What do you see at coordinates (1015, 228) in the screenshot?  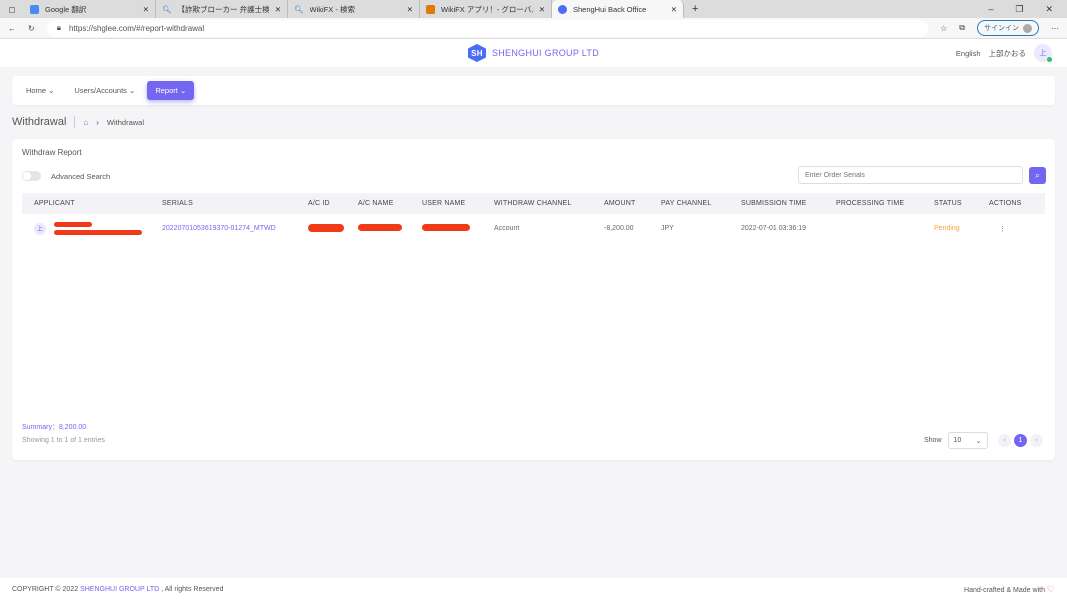 I see `actions-menu-icon: ⋮` at bounding box center [1015, 228].